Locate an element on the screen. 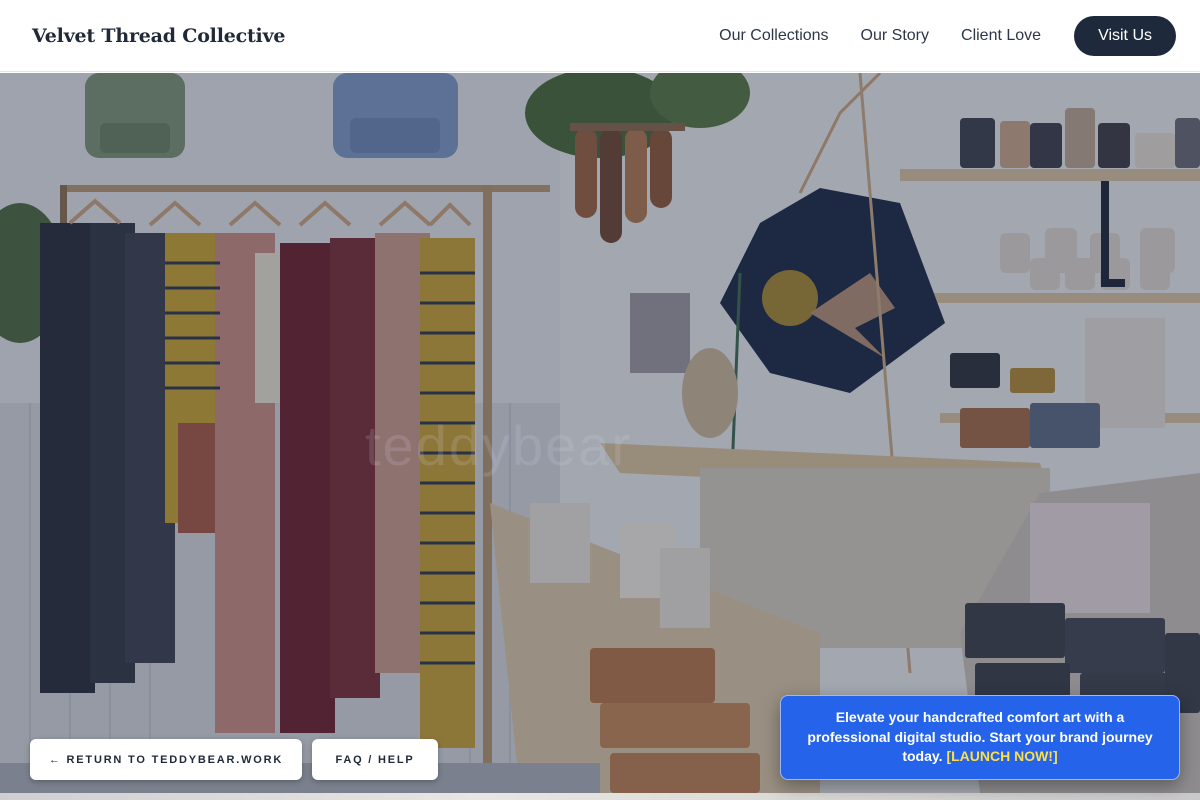 The width and height of the screenshot is (1200, 800). return-to-site-button: ← RETURN TO TEDDYBEAR.WORK is located at coordinates (166, 759).